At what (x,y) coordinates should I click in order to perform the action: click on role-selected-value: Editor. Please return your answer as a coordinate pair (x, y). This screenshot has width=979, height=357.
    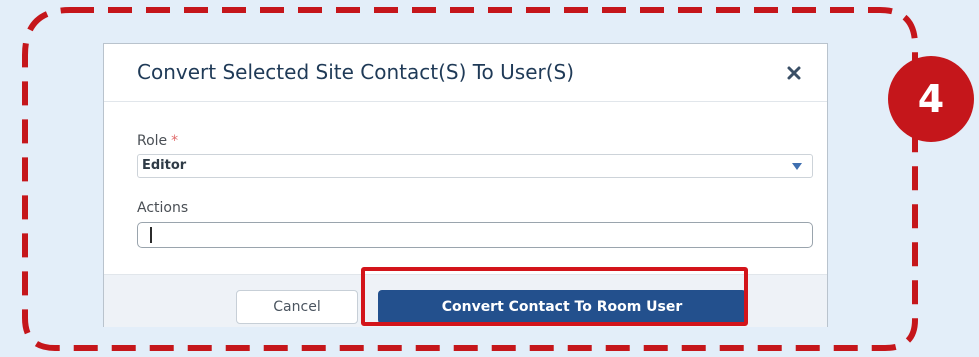
    Looking at the image, I should click on (164, 165).